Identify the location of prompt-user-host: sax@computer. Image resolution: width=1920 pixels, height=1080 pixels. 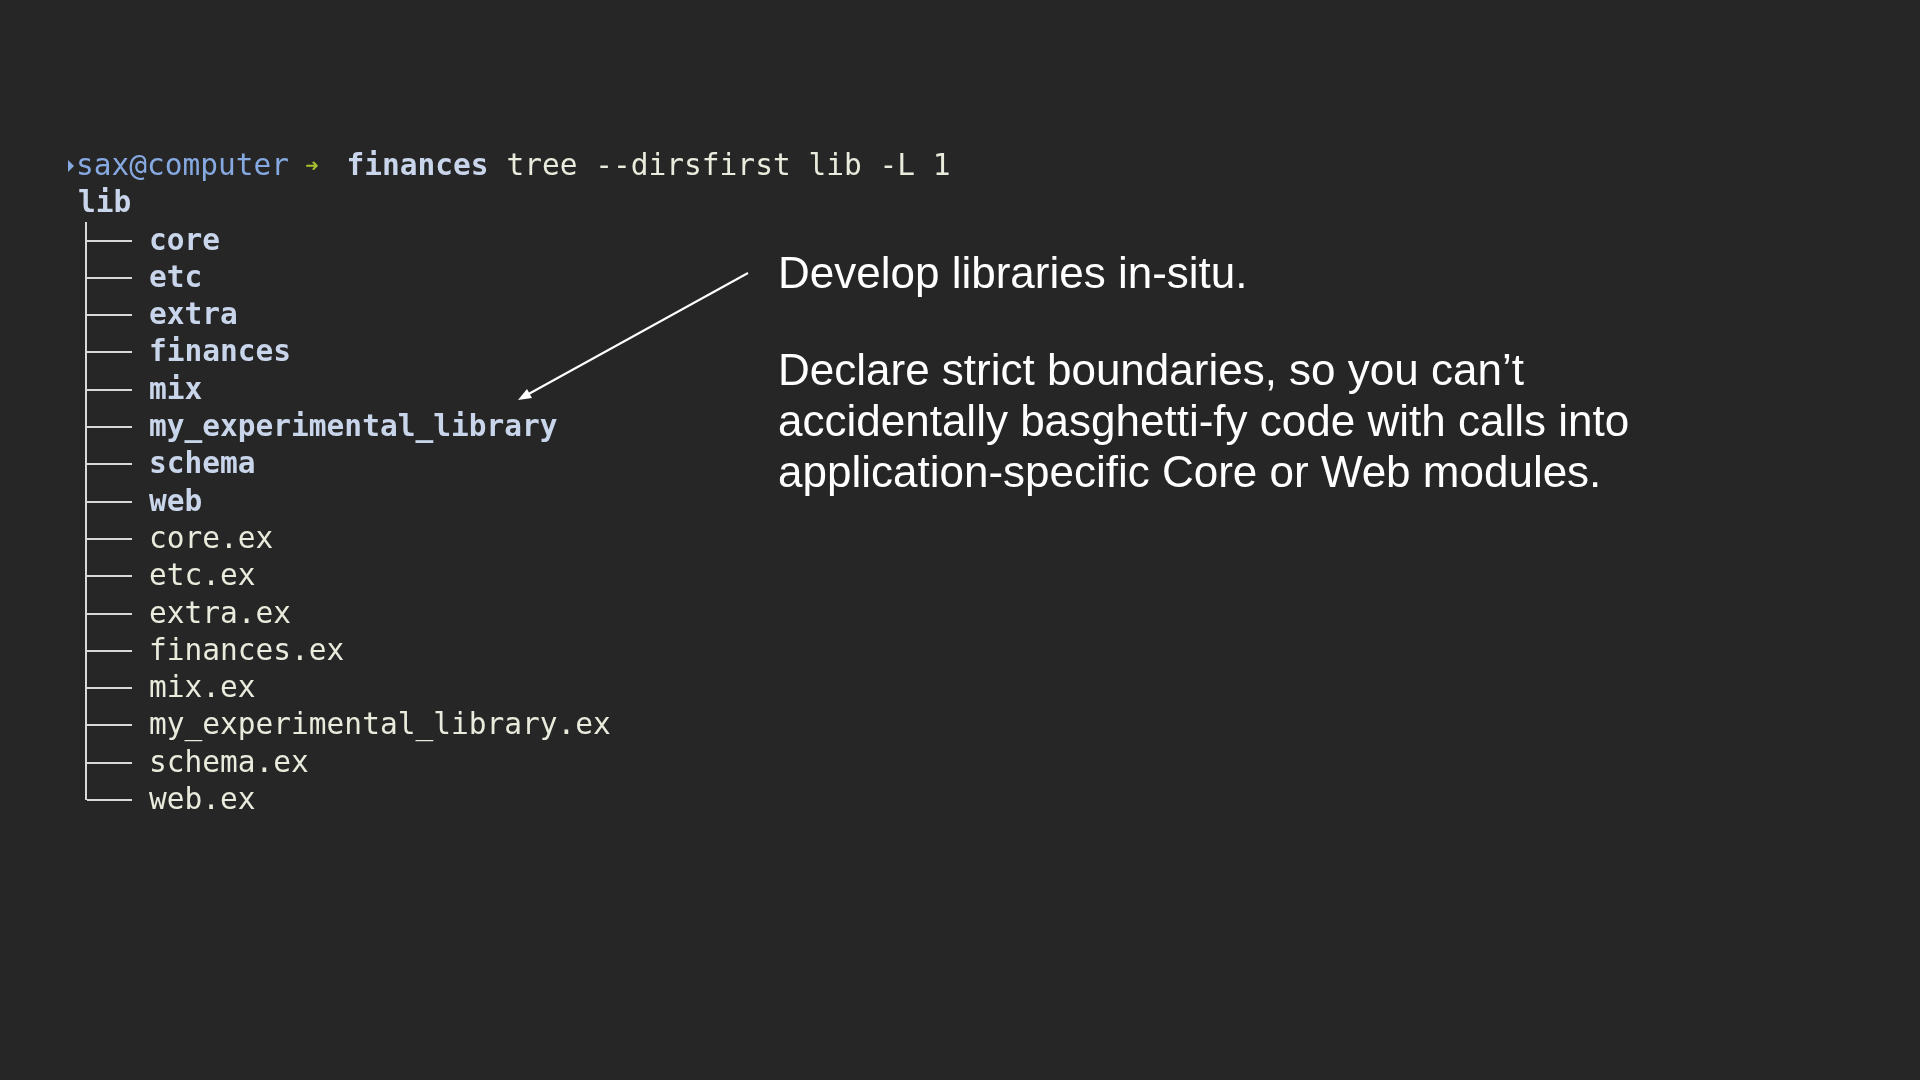
(183, 165).